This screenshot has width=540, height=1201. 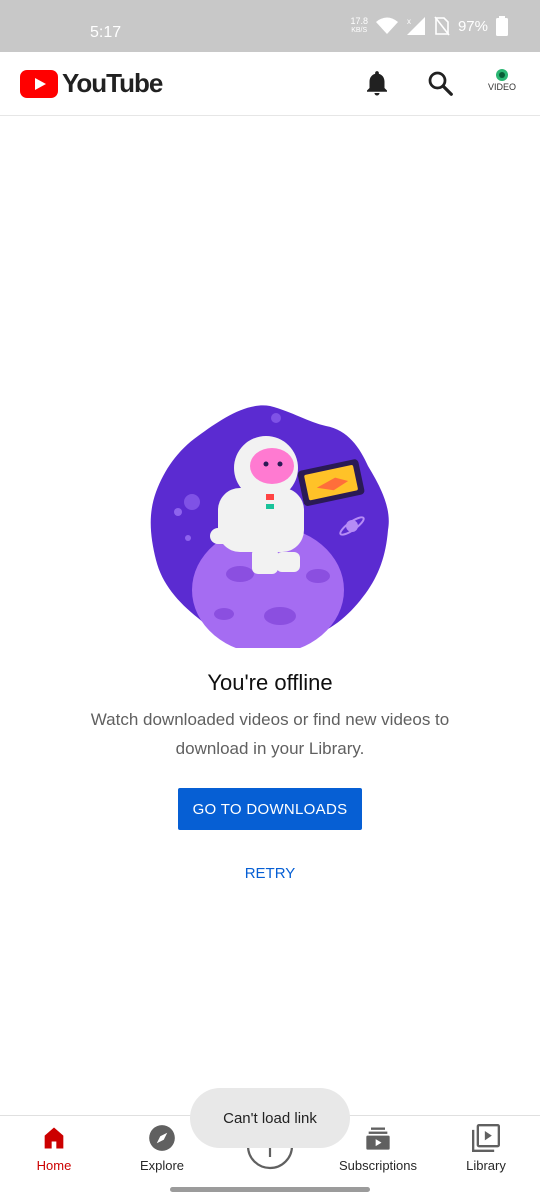 What do you see at coordinates (409, 21) in the screenshot?
I see `svg-text: x` at bounding box center [409, 21].